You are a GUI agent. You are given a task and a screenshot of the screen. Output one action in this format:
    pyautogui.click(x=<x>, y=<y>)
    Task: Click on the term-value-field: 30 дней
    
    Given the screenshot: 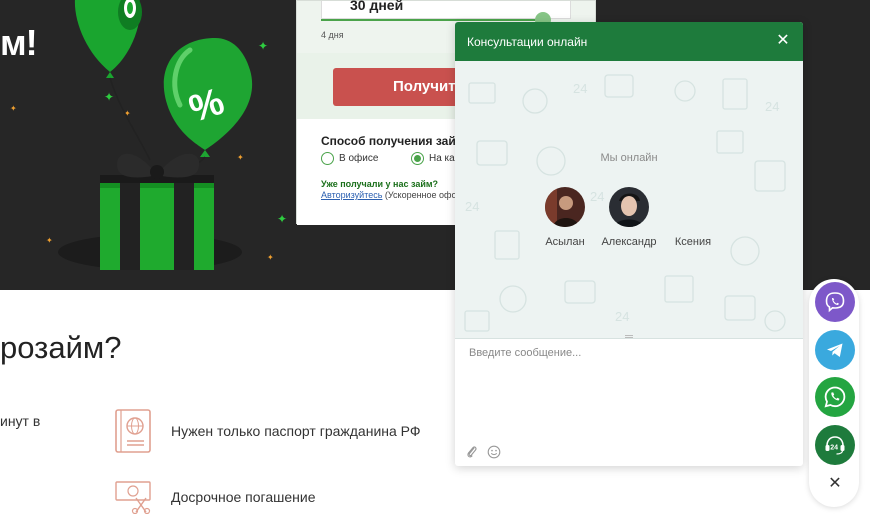 What is the action you would take?
    pyautogui.click(x=446, y=9)
    